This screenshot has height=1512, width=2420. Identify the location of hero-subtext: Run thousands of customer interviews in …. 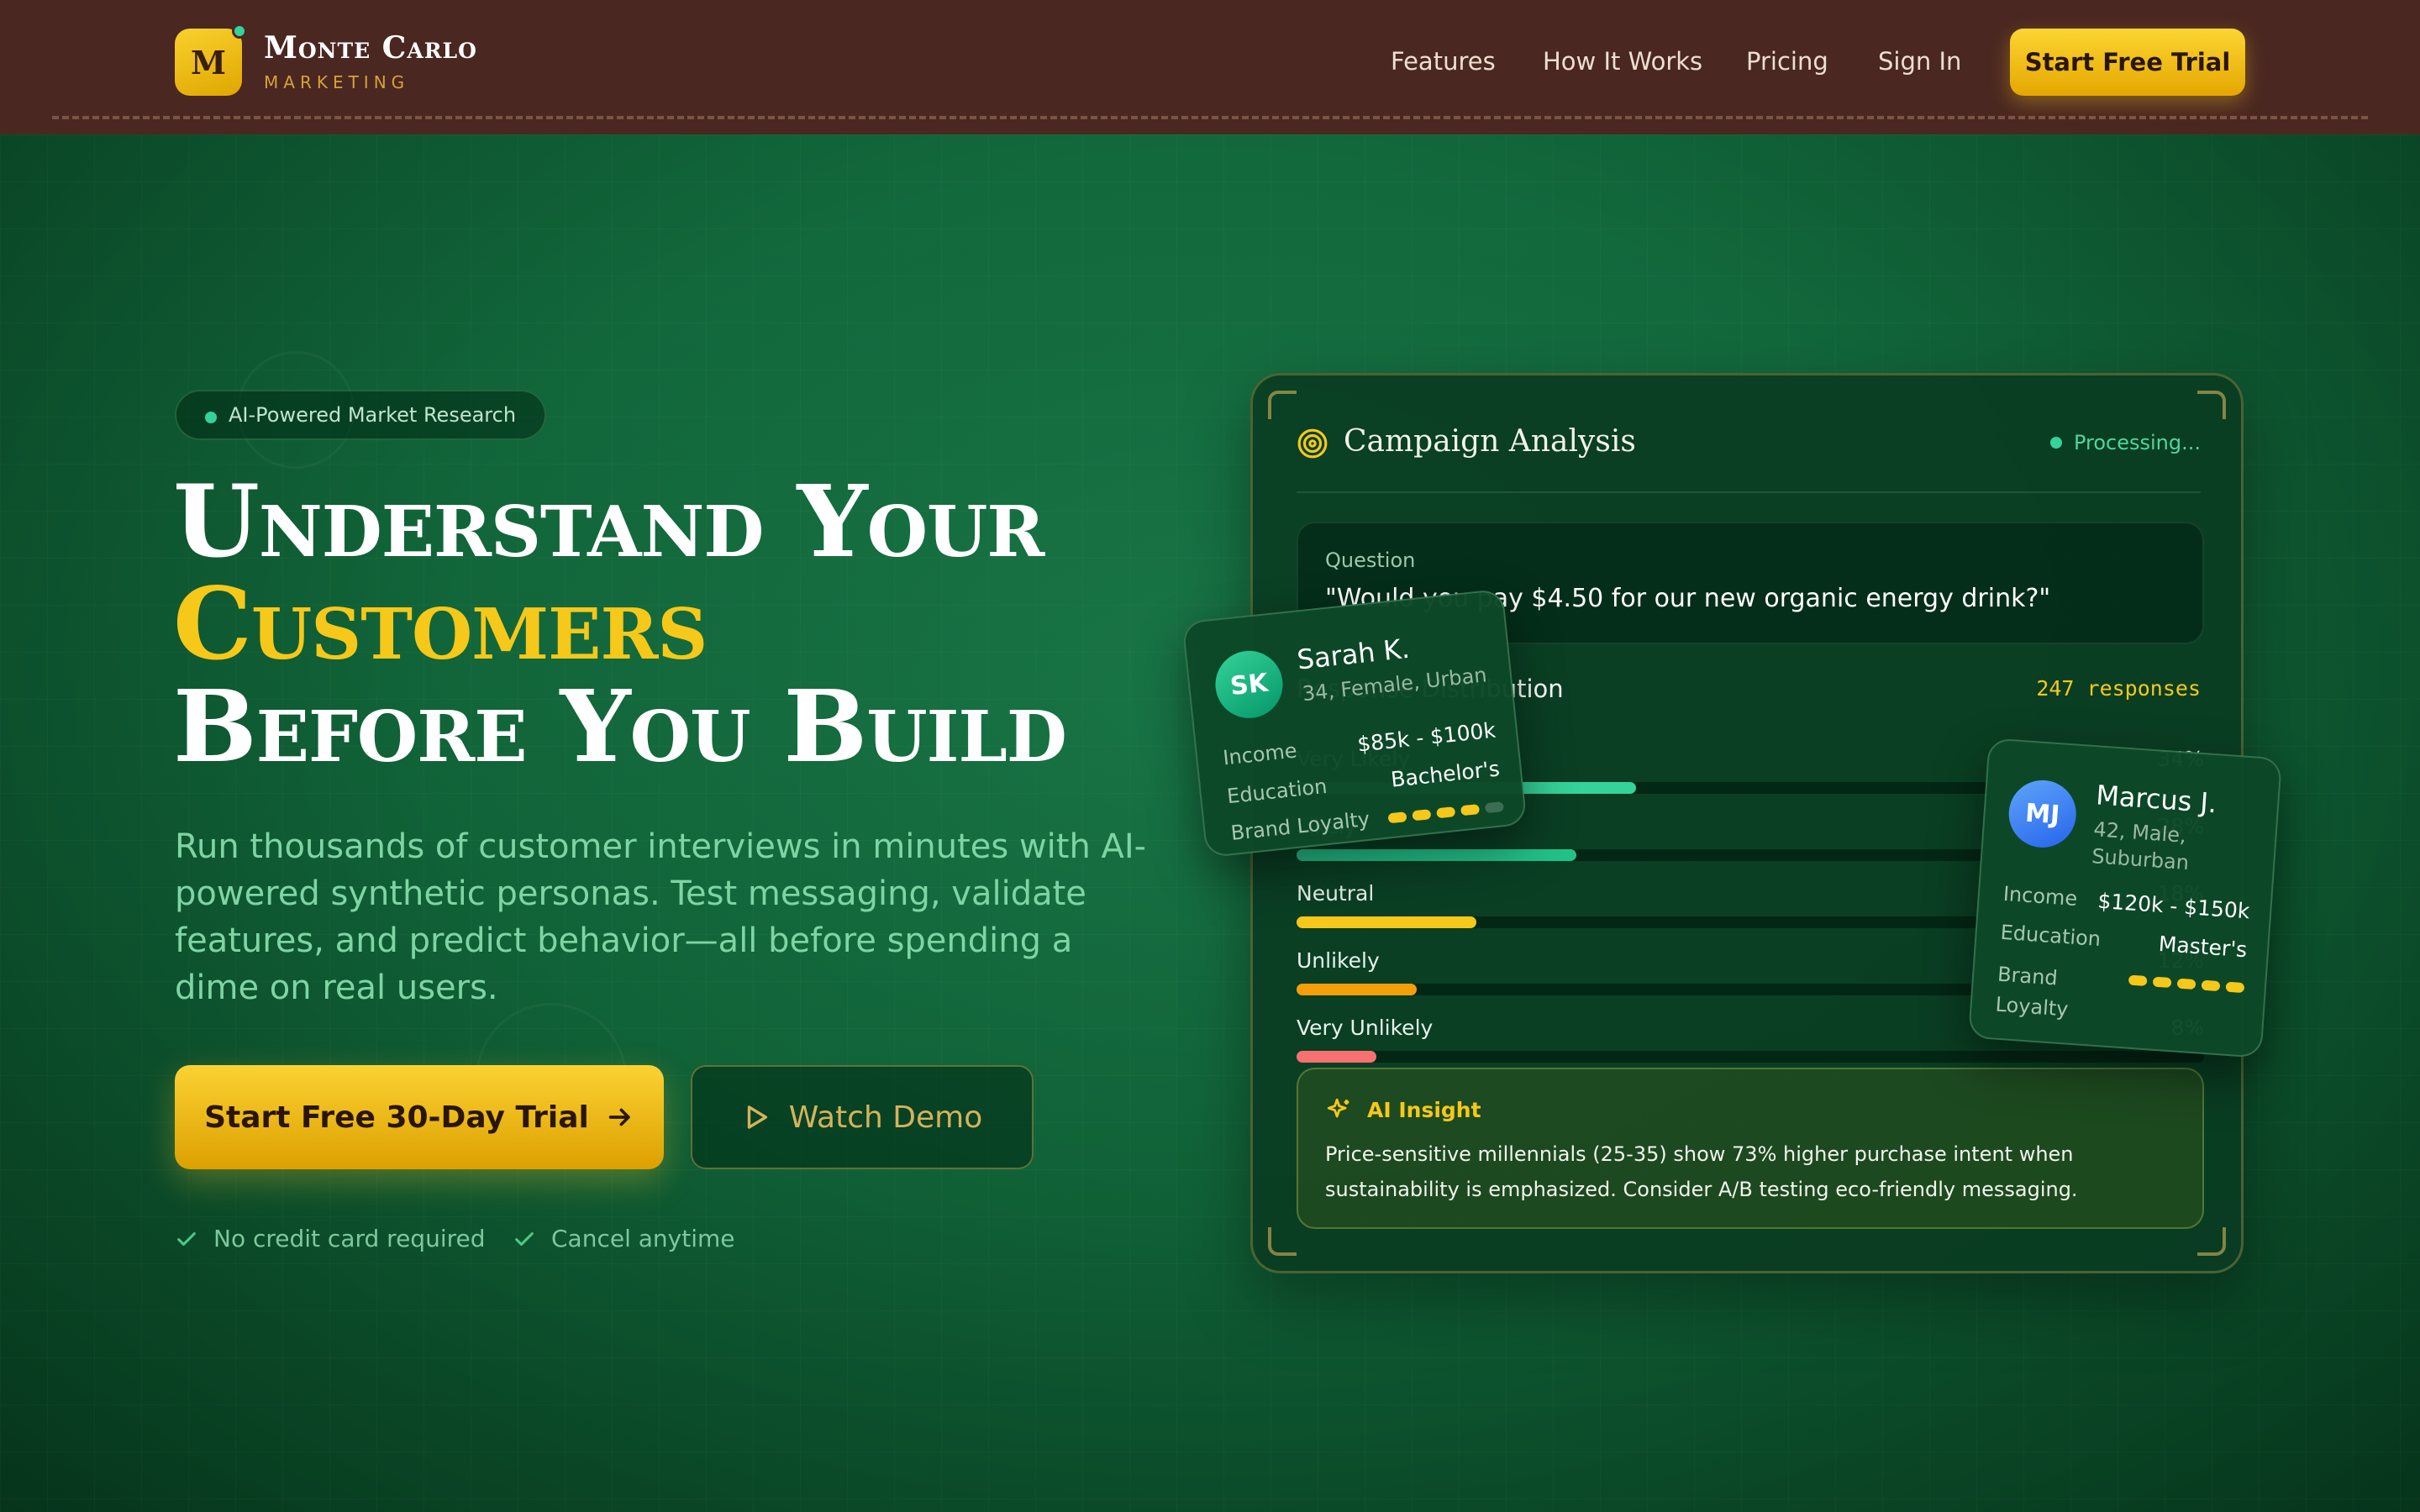
(661, 917).